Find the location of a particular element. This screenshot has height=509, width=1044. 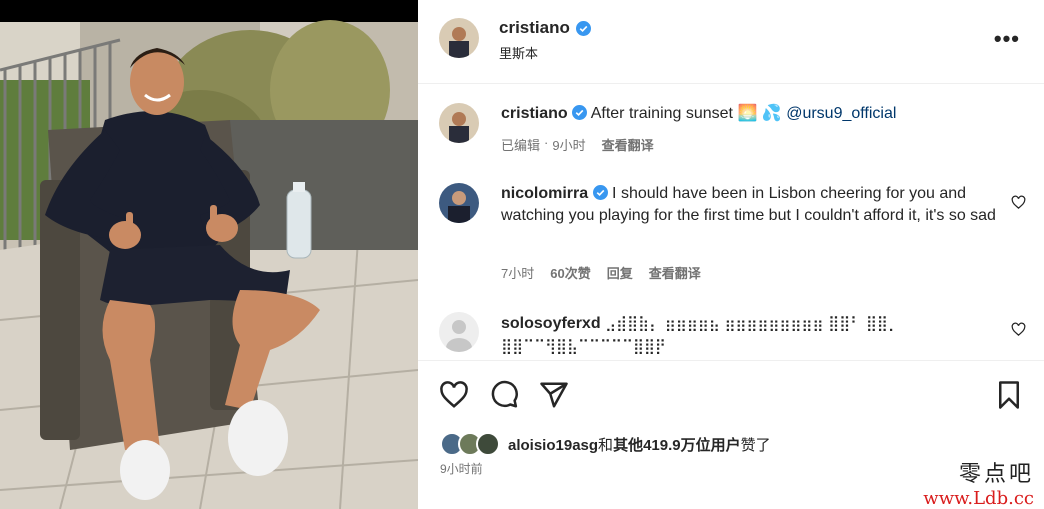

comment-time: 7小时 is located at coordinates (517, 272).